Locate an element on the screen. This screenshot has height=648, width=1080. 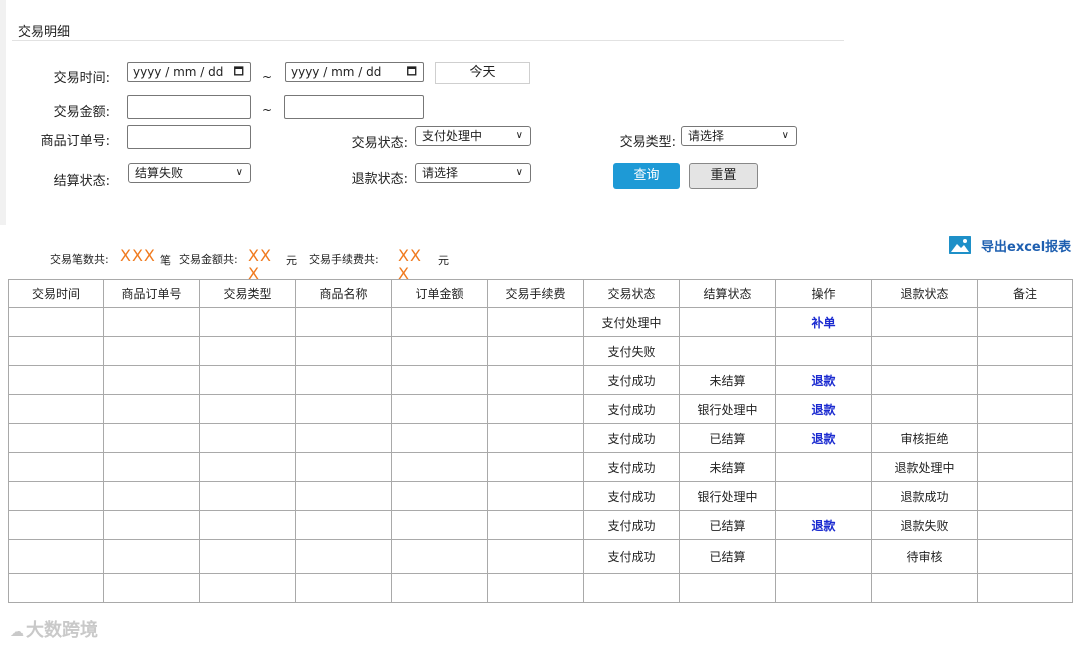
today-button: 今天 is located at coordinates (482, 73).